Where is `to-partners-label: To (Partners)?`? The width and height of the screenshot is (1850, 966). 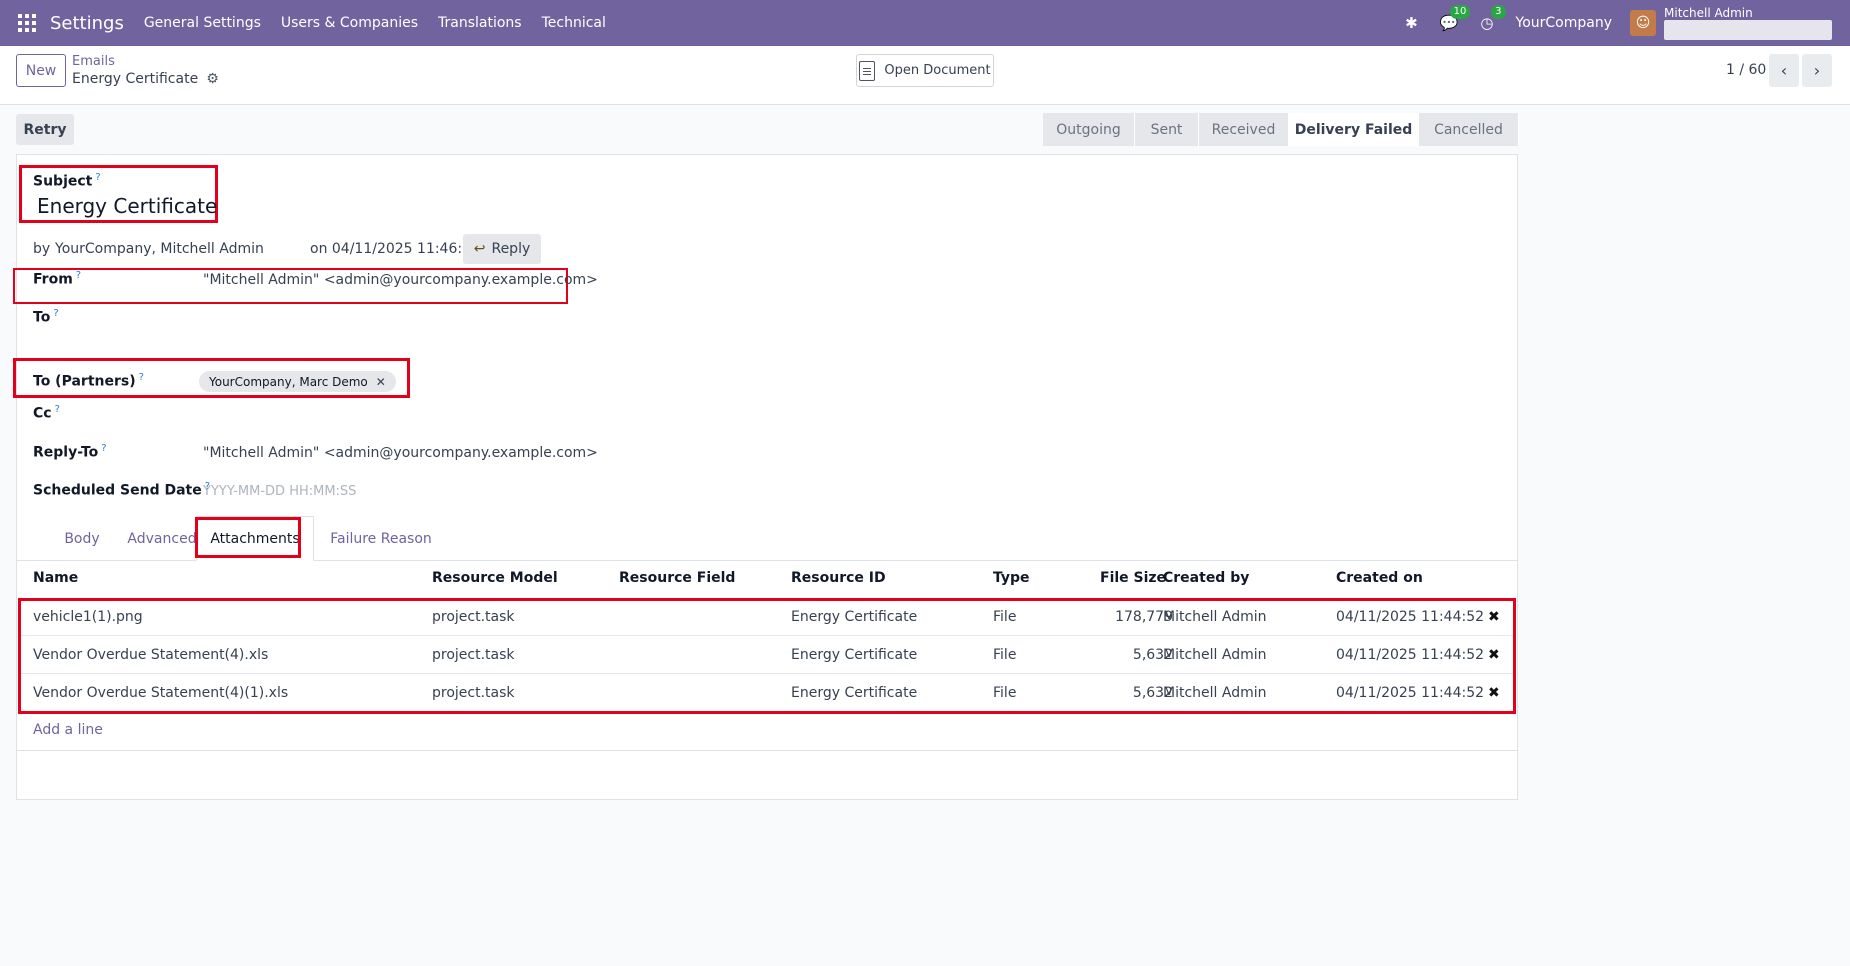 to-partners-label: To (Partners)? is located at coordinates (88, 381).